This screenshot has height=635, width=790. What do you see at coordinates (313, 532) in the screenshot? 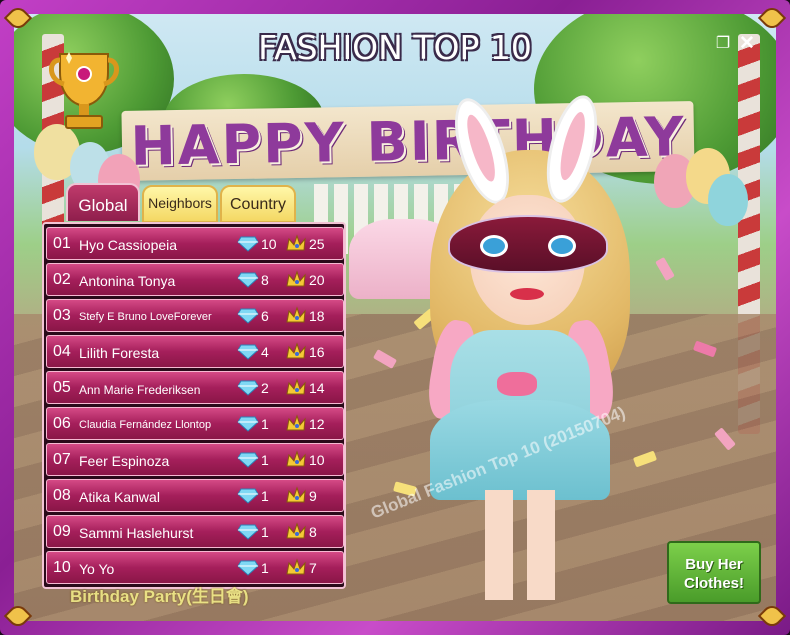
I see `crown-count: 8` at bounding box center [313, 532].